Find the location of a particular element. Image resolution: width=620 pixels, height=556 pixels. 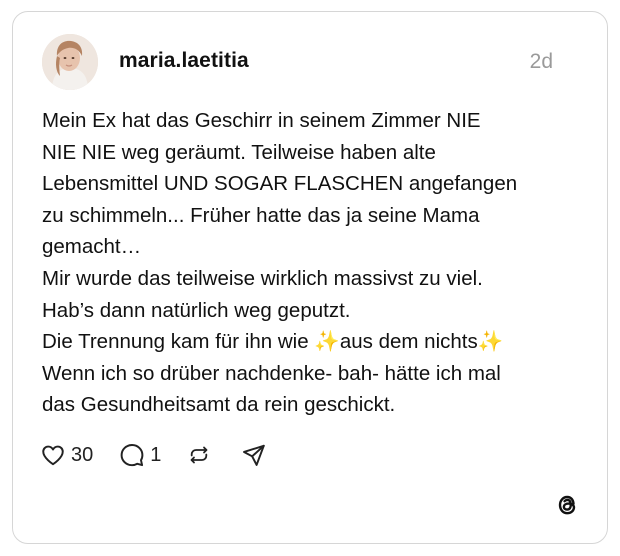

threads-logo-icon is located at coordinates (567, 505).